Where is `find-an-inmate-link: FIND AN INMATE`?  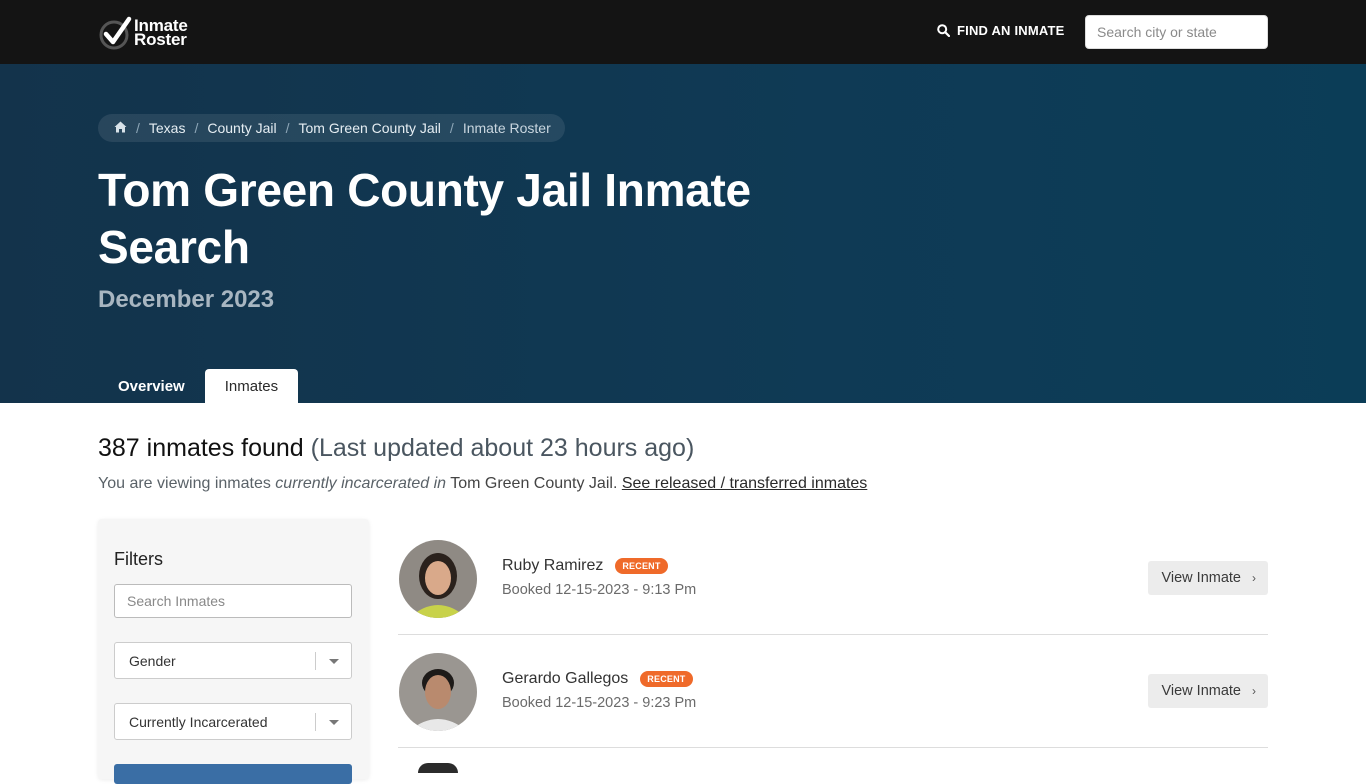 find-an-inmate-link: FIND AN INMATE is located at coordinates (1001, 30).